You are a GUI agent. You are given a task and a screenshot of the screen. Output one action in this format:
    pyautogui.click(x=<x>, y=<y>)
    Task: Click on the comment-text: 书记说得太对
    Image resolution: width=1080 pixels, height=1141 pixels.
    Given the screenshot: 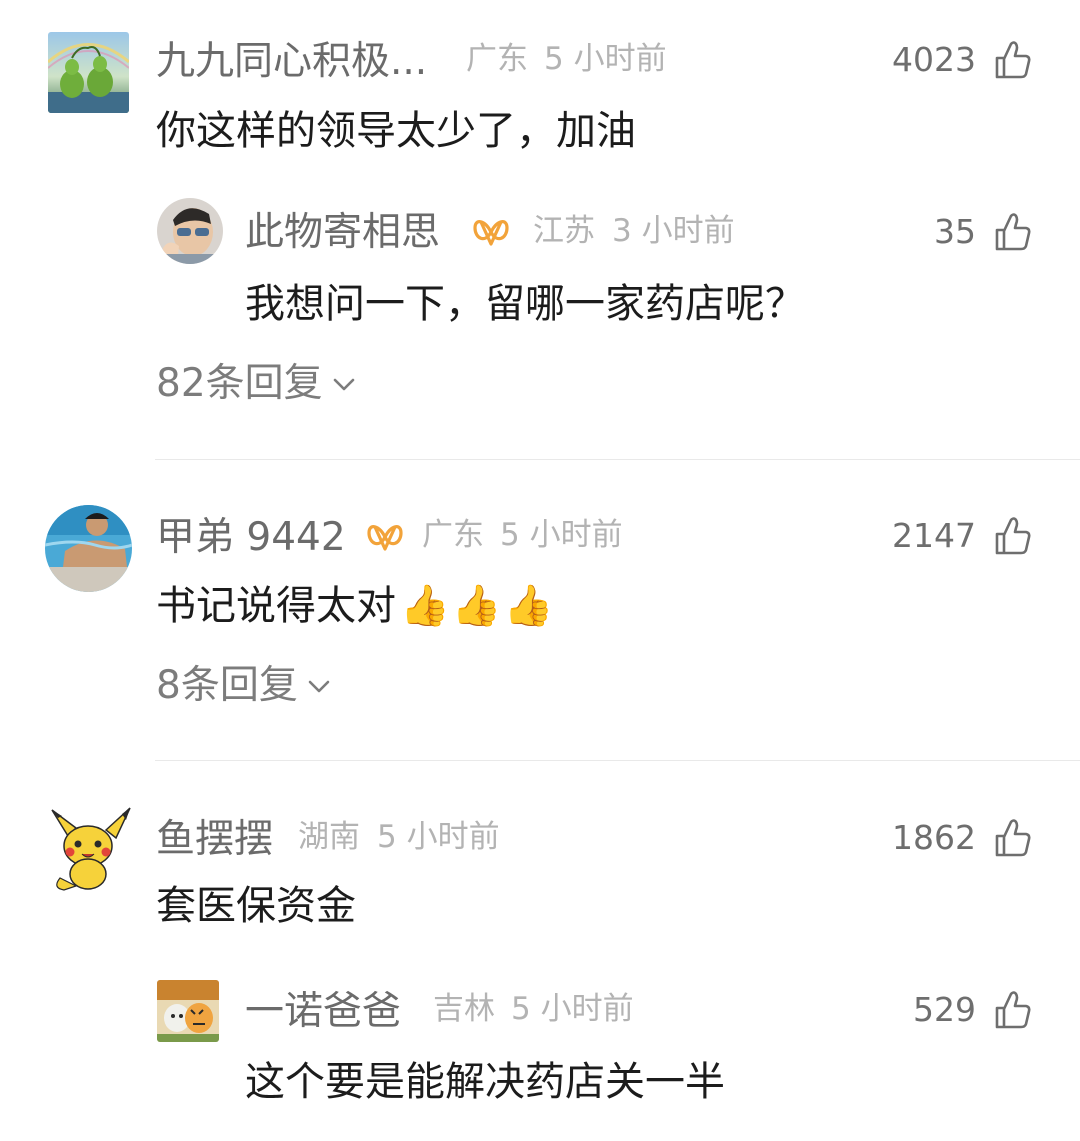 What is the action you would take?
    pyautogui.click(x=276, y=606)
    